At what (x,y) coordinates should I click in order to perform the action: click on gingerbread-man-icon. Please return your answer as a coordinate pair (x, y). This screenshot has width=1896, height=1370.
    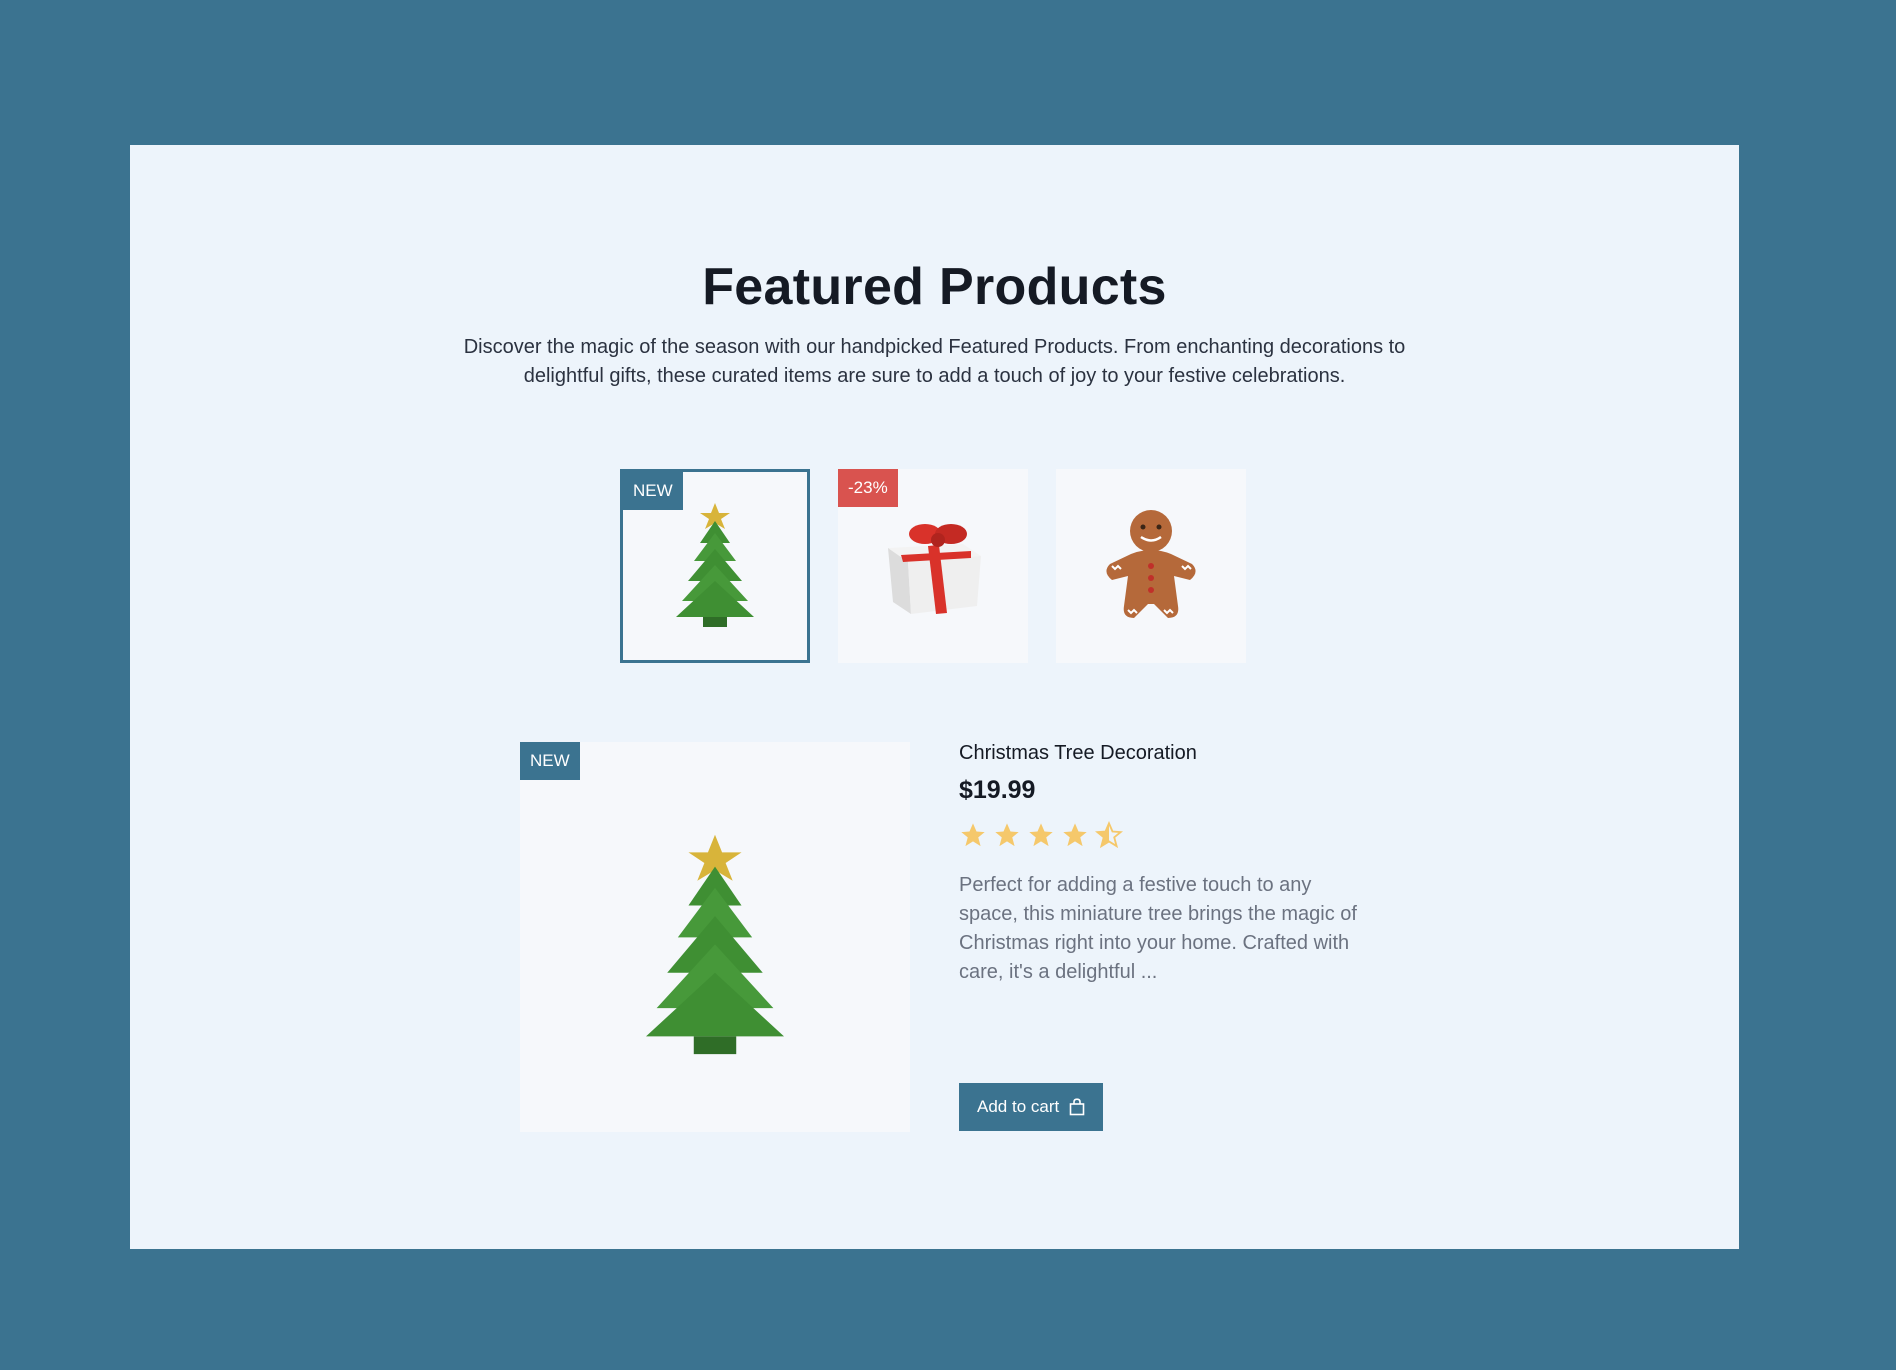
    Looking at the image, I should click on (1151, 564).